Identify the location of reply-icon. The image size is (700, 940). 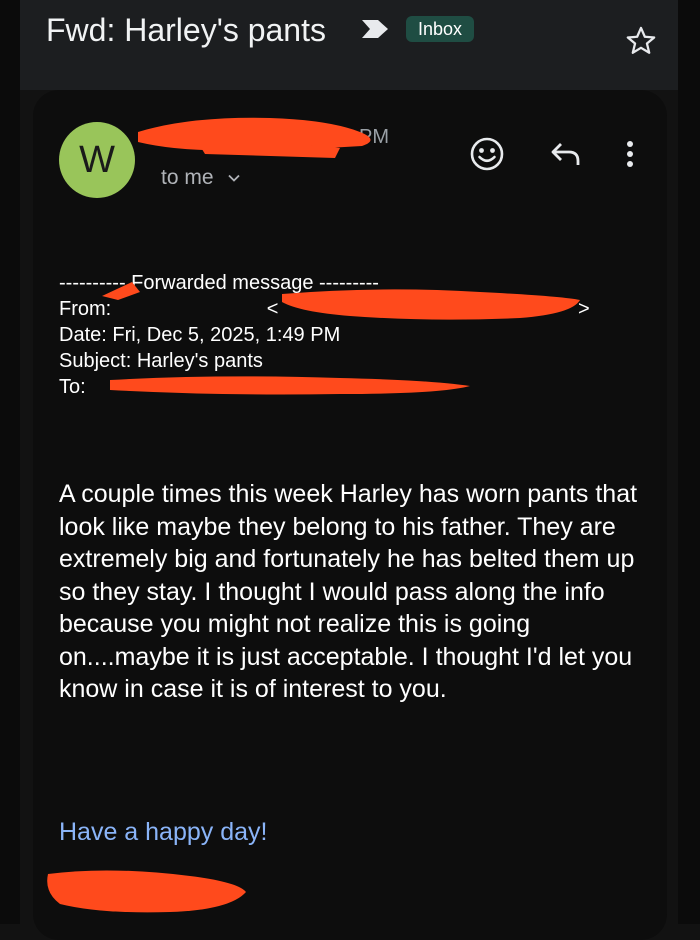
(565, 154).